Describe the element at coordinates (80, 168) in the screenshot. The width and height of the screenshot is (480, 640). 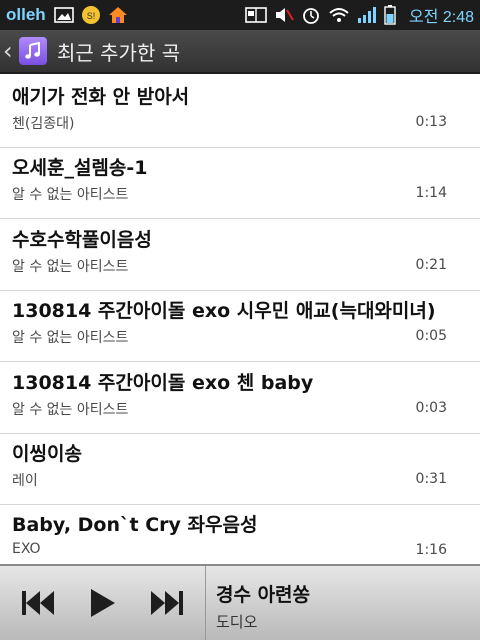
I see `song-title: 오세훈_설렘송-1` at that location.